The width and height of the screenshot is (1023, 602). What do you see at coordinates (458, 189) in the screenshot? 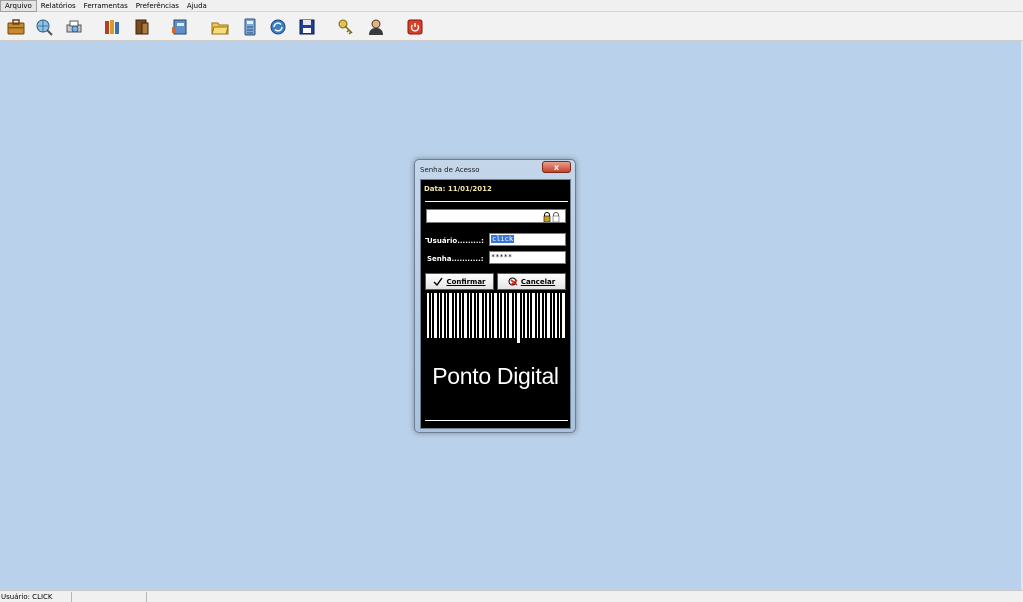
I see `date-label: Data: 11/01/2012` at bounding box center [458, 189].